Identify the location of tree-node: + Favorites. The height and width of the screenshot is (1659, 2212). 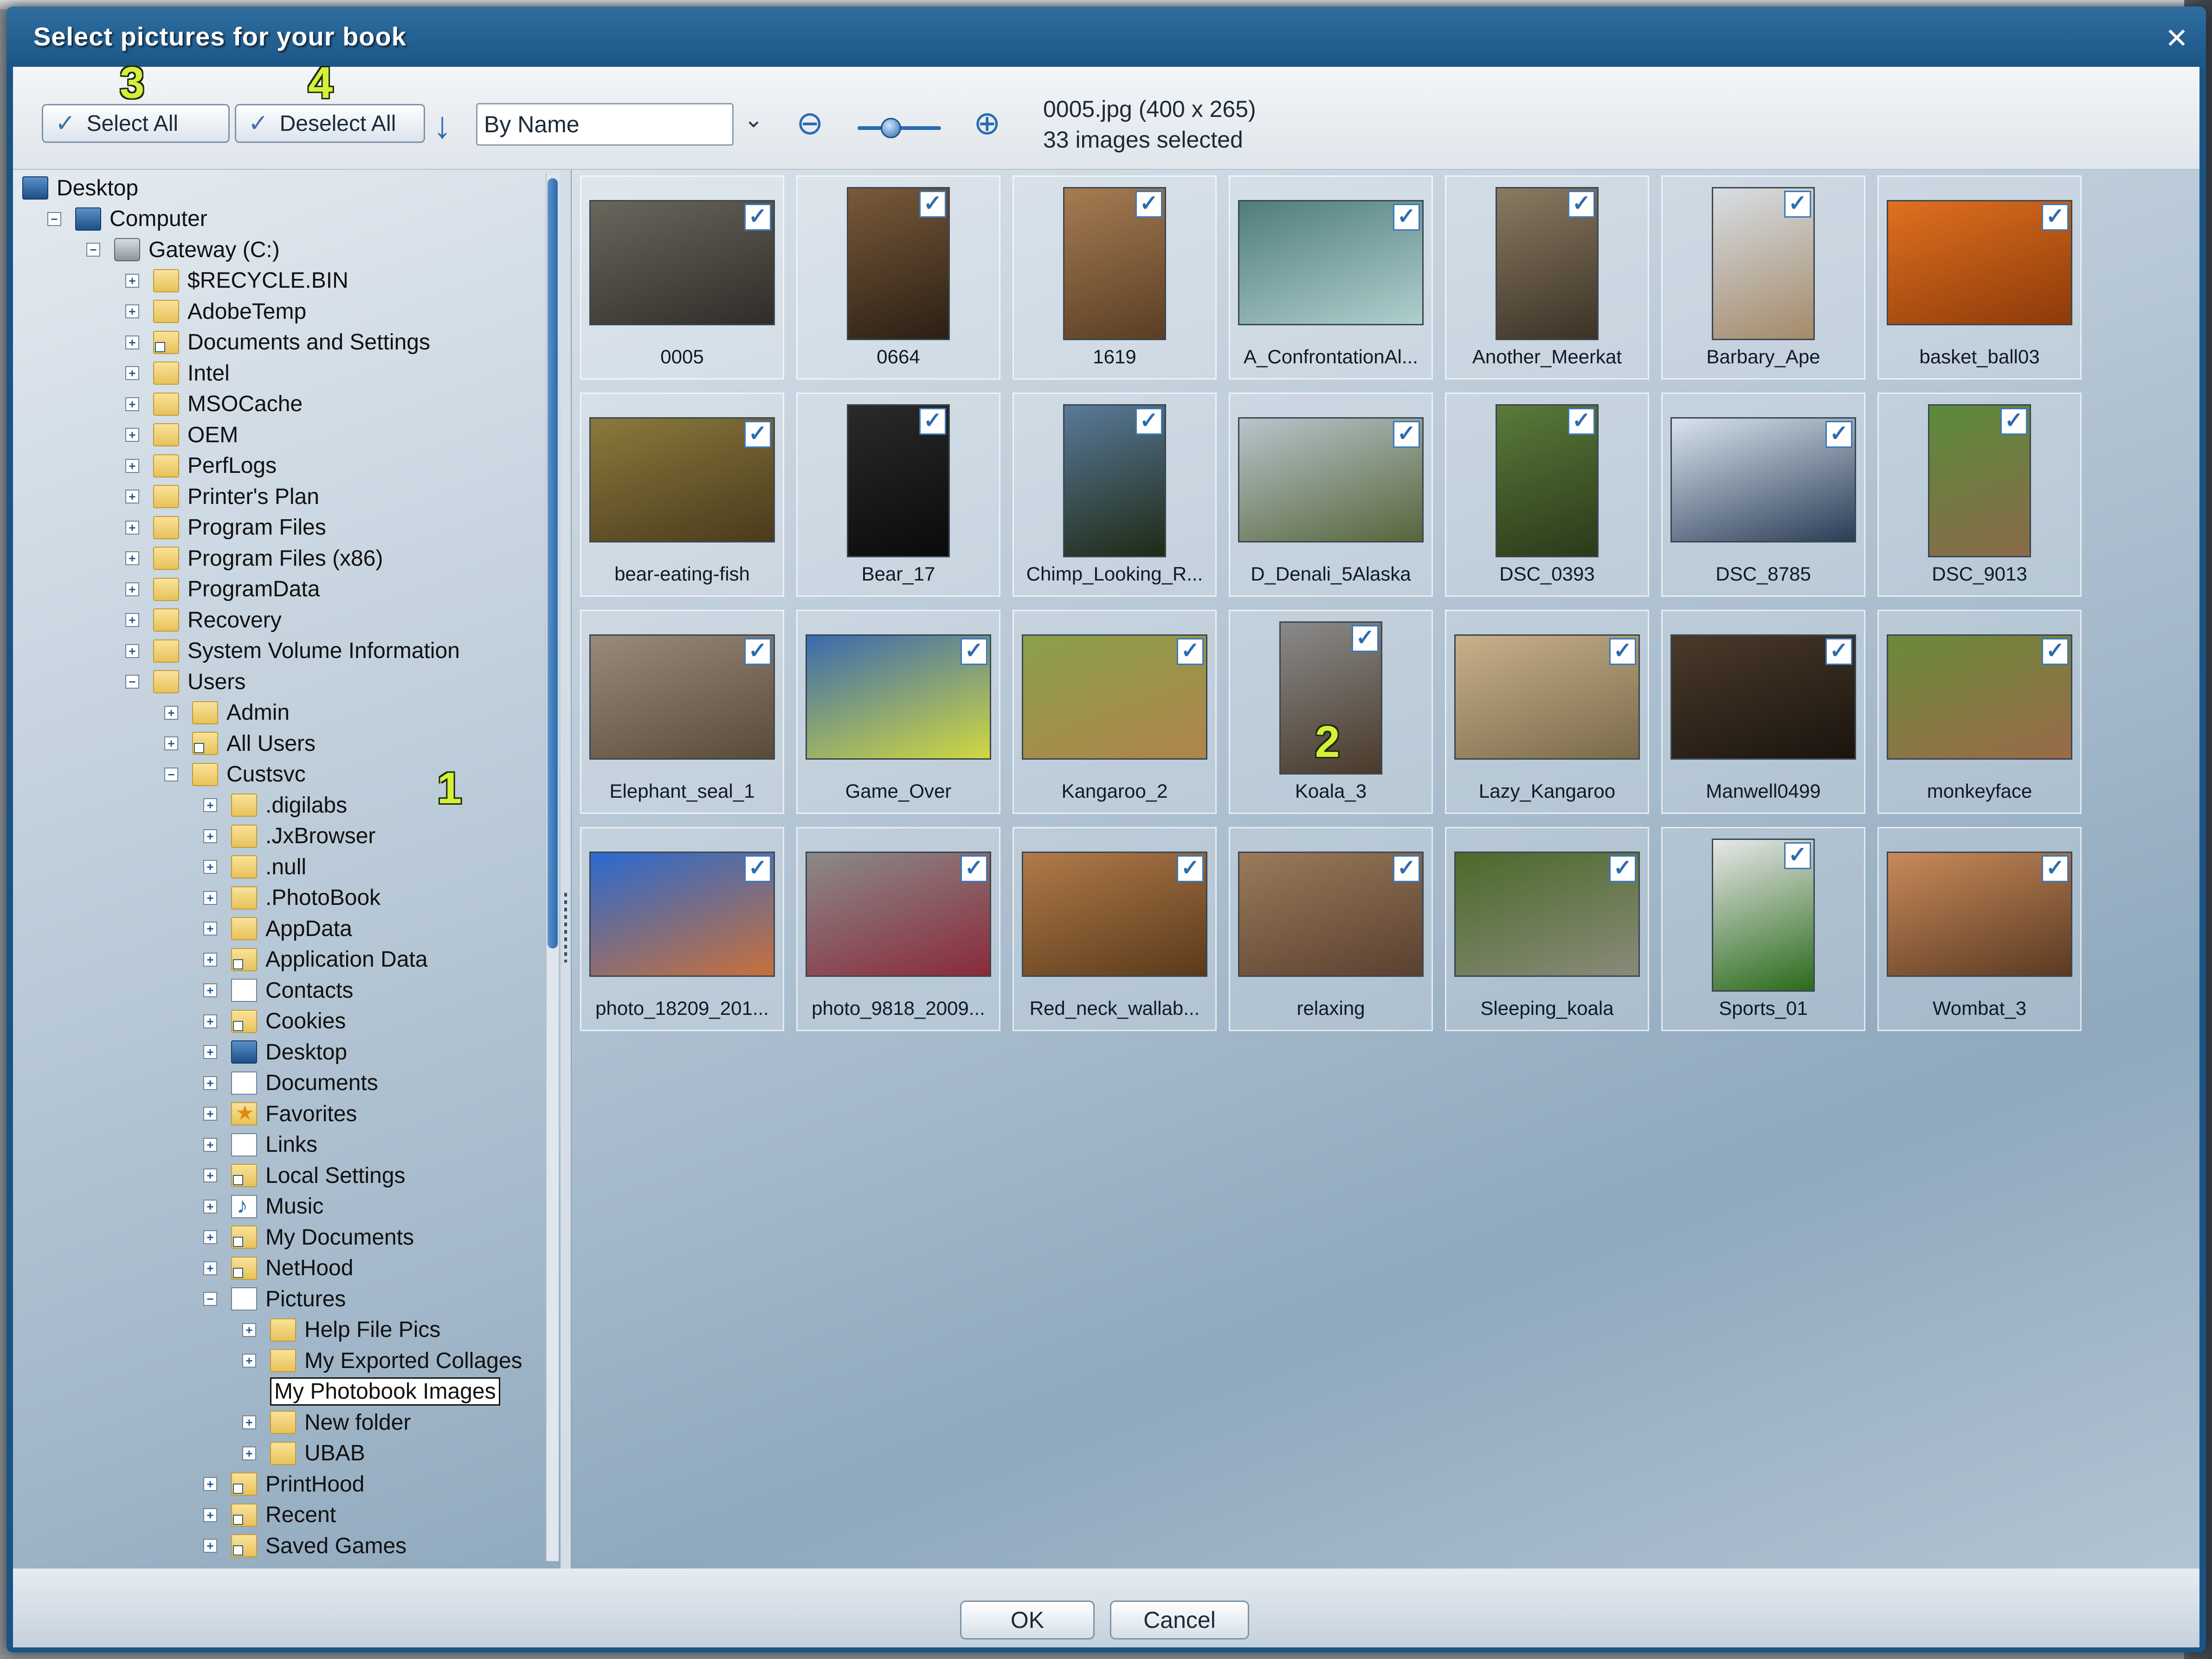
(280, 1113).